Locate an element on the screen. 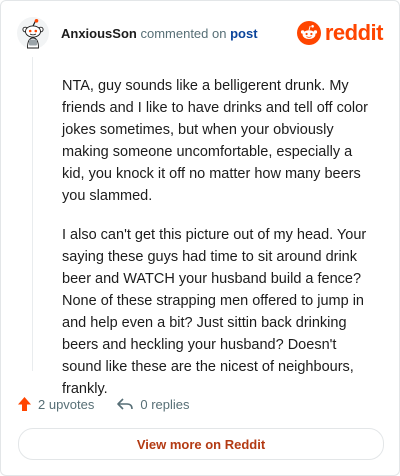  reddit-wordmark: reddit is located at coordinates (354, 32).